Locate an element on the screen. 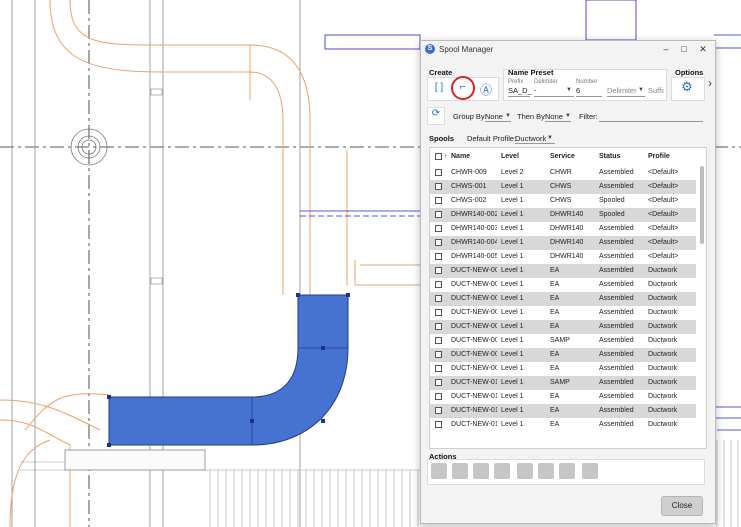 This screenshot has height=527, width=741. table-row: DUCT-NEW-00 Level 1 SAMP Assembled Ductwork is located at coordinates (563, 341).